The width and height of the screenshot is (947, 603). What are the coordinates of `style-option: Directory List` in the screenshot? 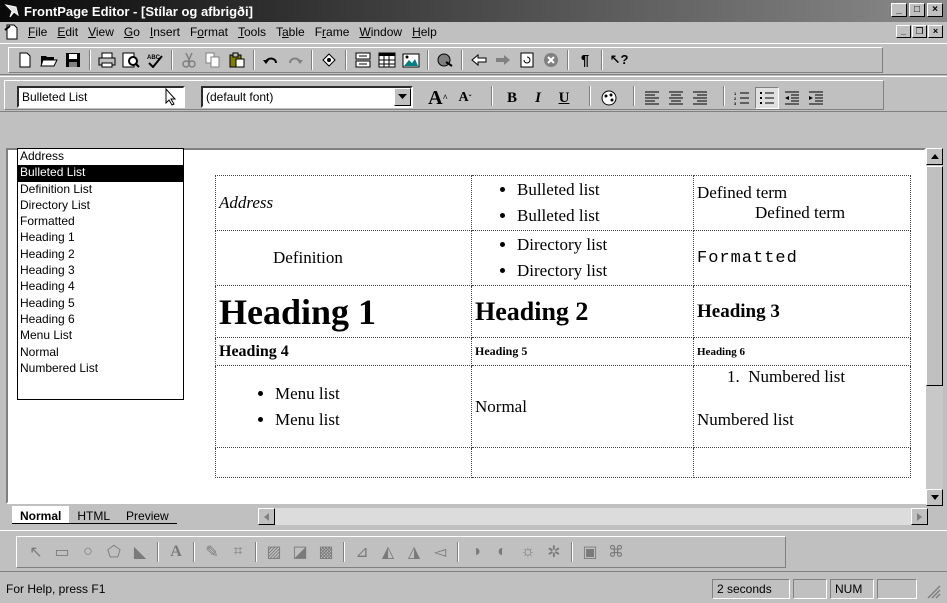 It's located at (100, 206).